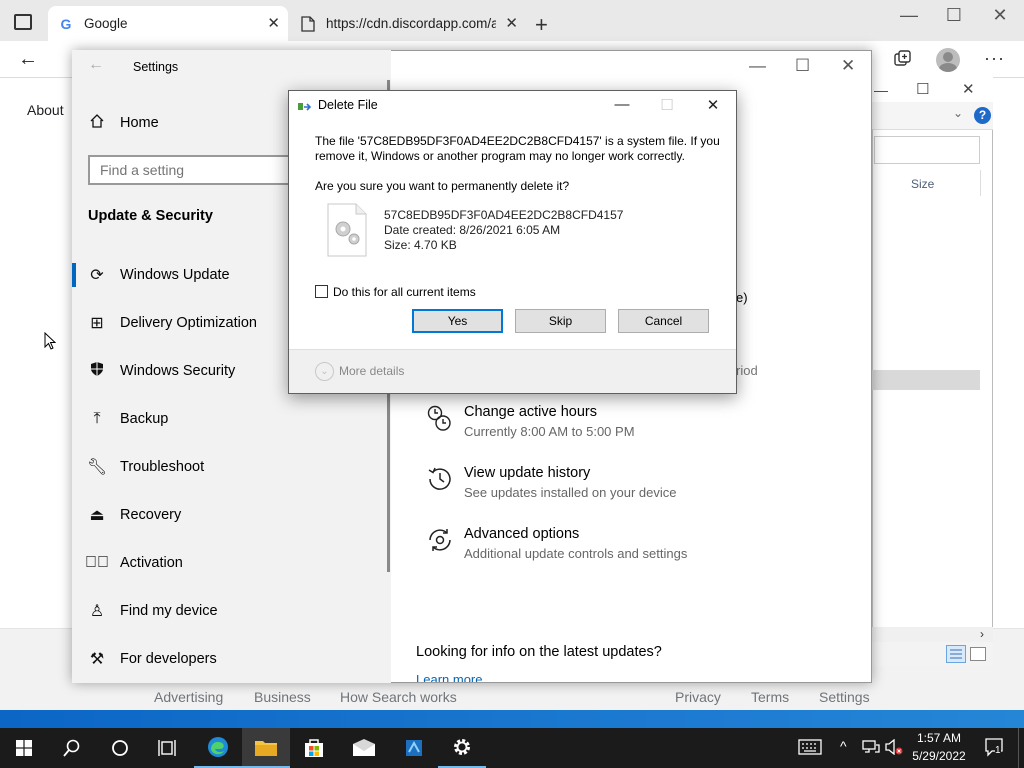 Image resolution: width=1024 pixels, height=768 pixels. What do you see at coordinates (218, 748) in the screenshot?
I see `edge-browser-icon` at bounding box center [218, 748].